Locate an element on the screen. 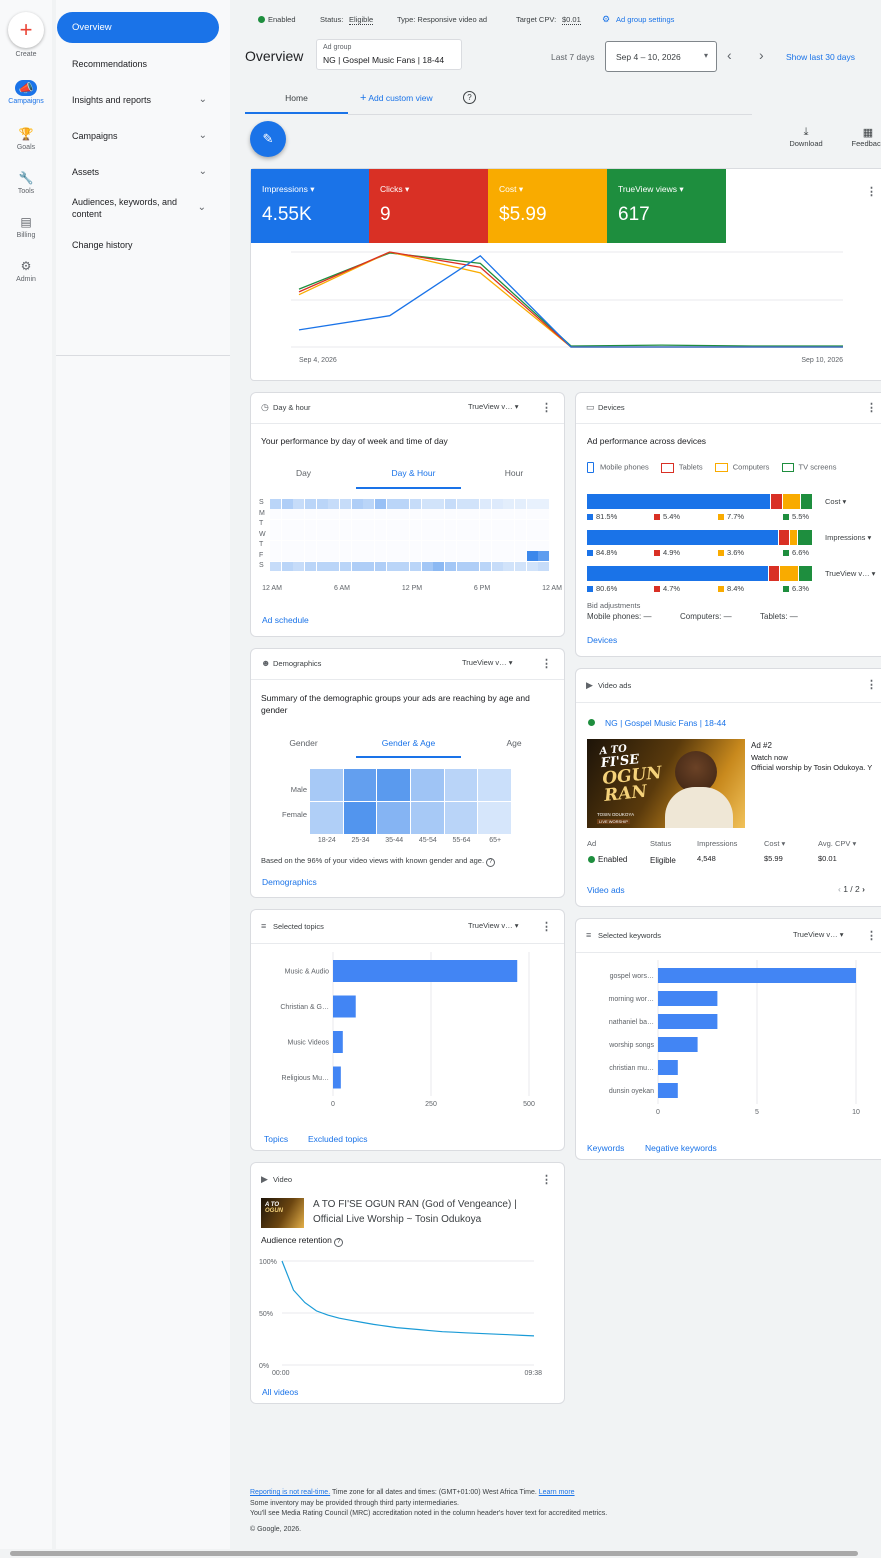 This screenshot has height=1558, width=881. horizontal-scrollbar is located at coordinates (440, 1553).